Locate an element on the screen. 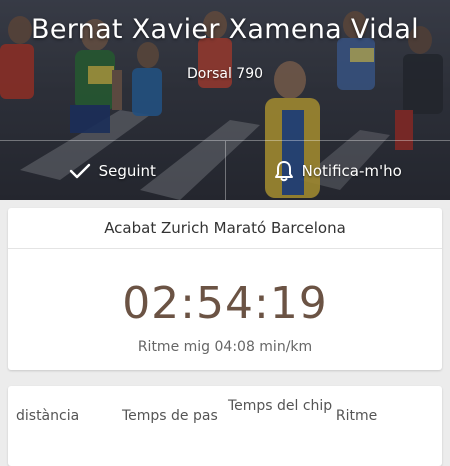 The image size is (450, 466). checkmark-icon is located at coordinates (80, 171).